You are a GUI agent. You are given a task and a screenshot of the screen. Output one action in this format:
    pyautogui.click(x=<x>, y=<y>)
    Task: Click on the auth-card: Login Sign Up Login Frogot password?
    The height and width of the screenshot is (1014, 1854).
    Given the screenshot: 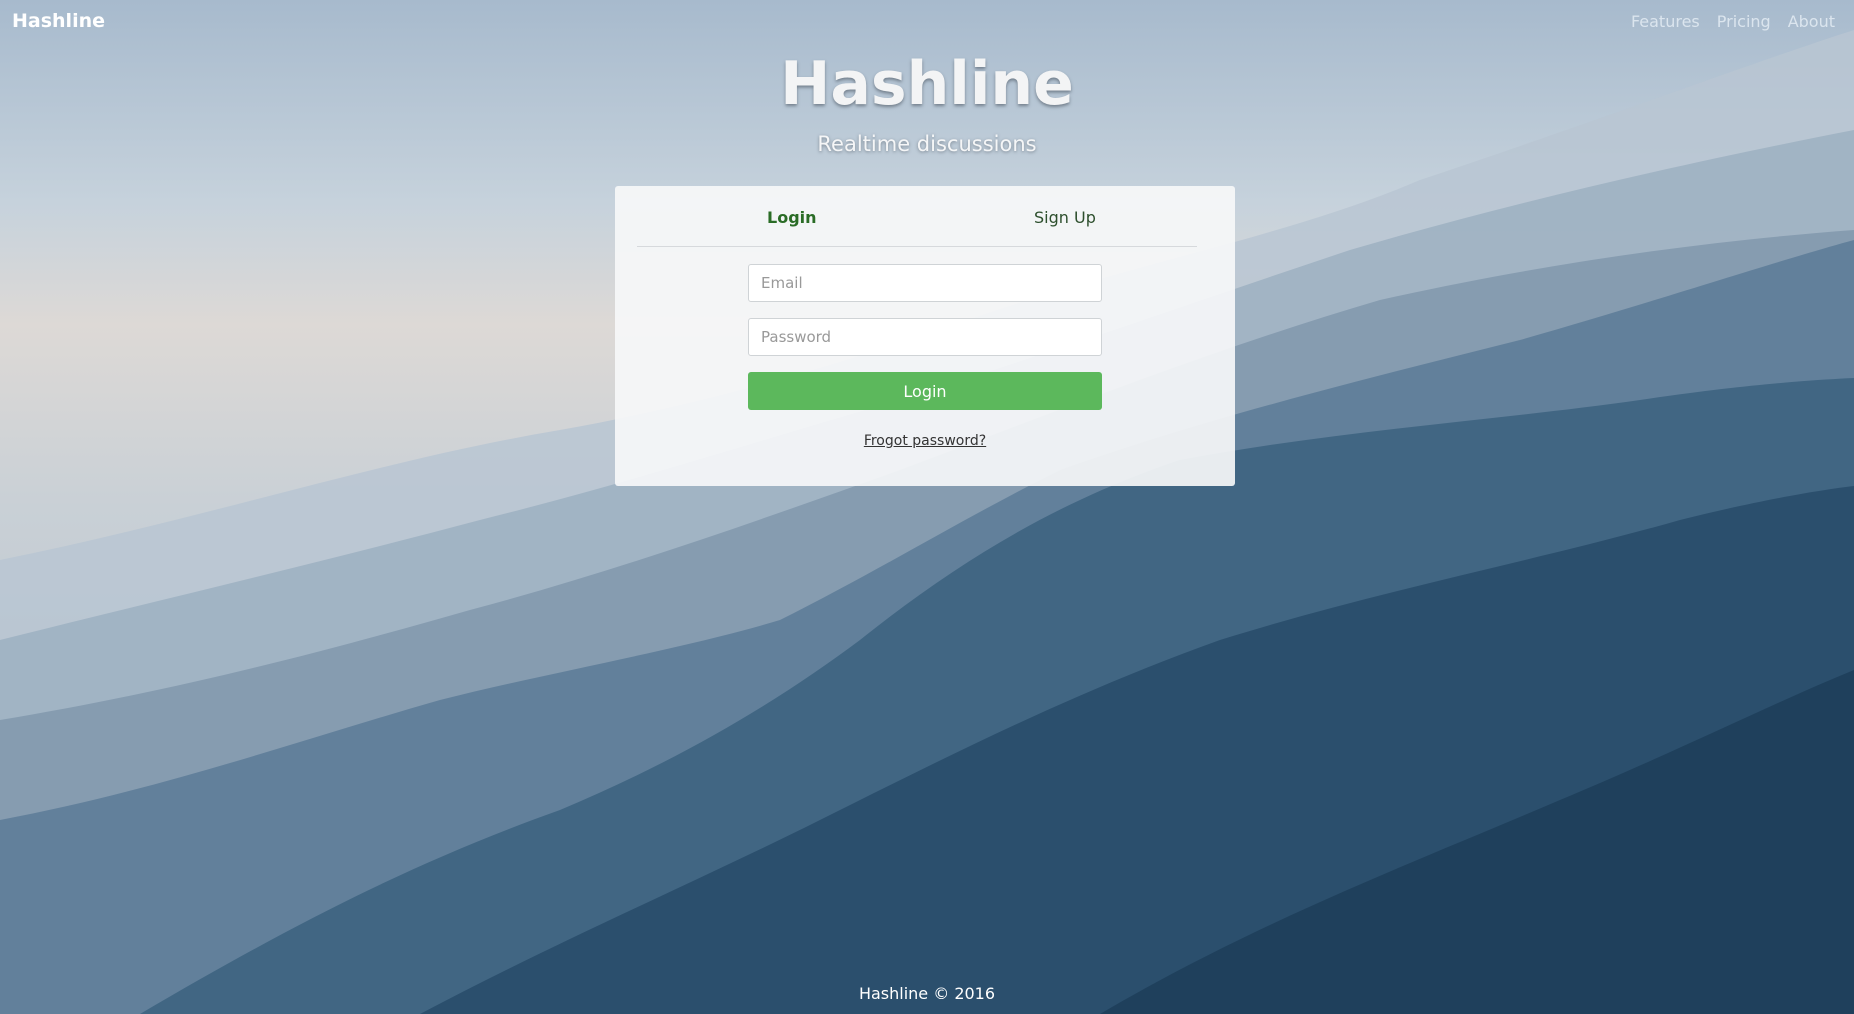 What is the action you would take?
    pyautogui.click(x=925, y=336)
    